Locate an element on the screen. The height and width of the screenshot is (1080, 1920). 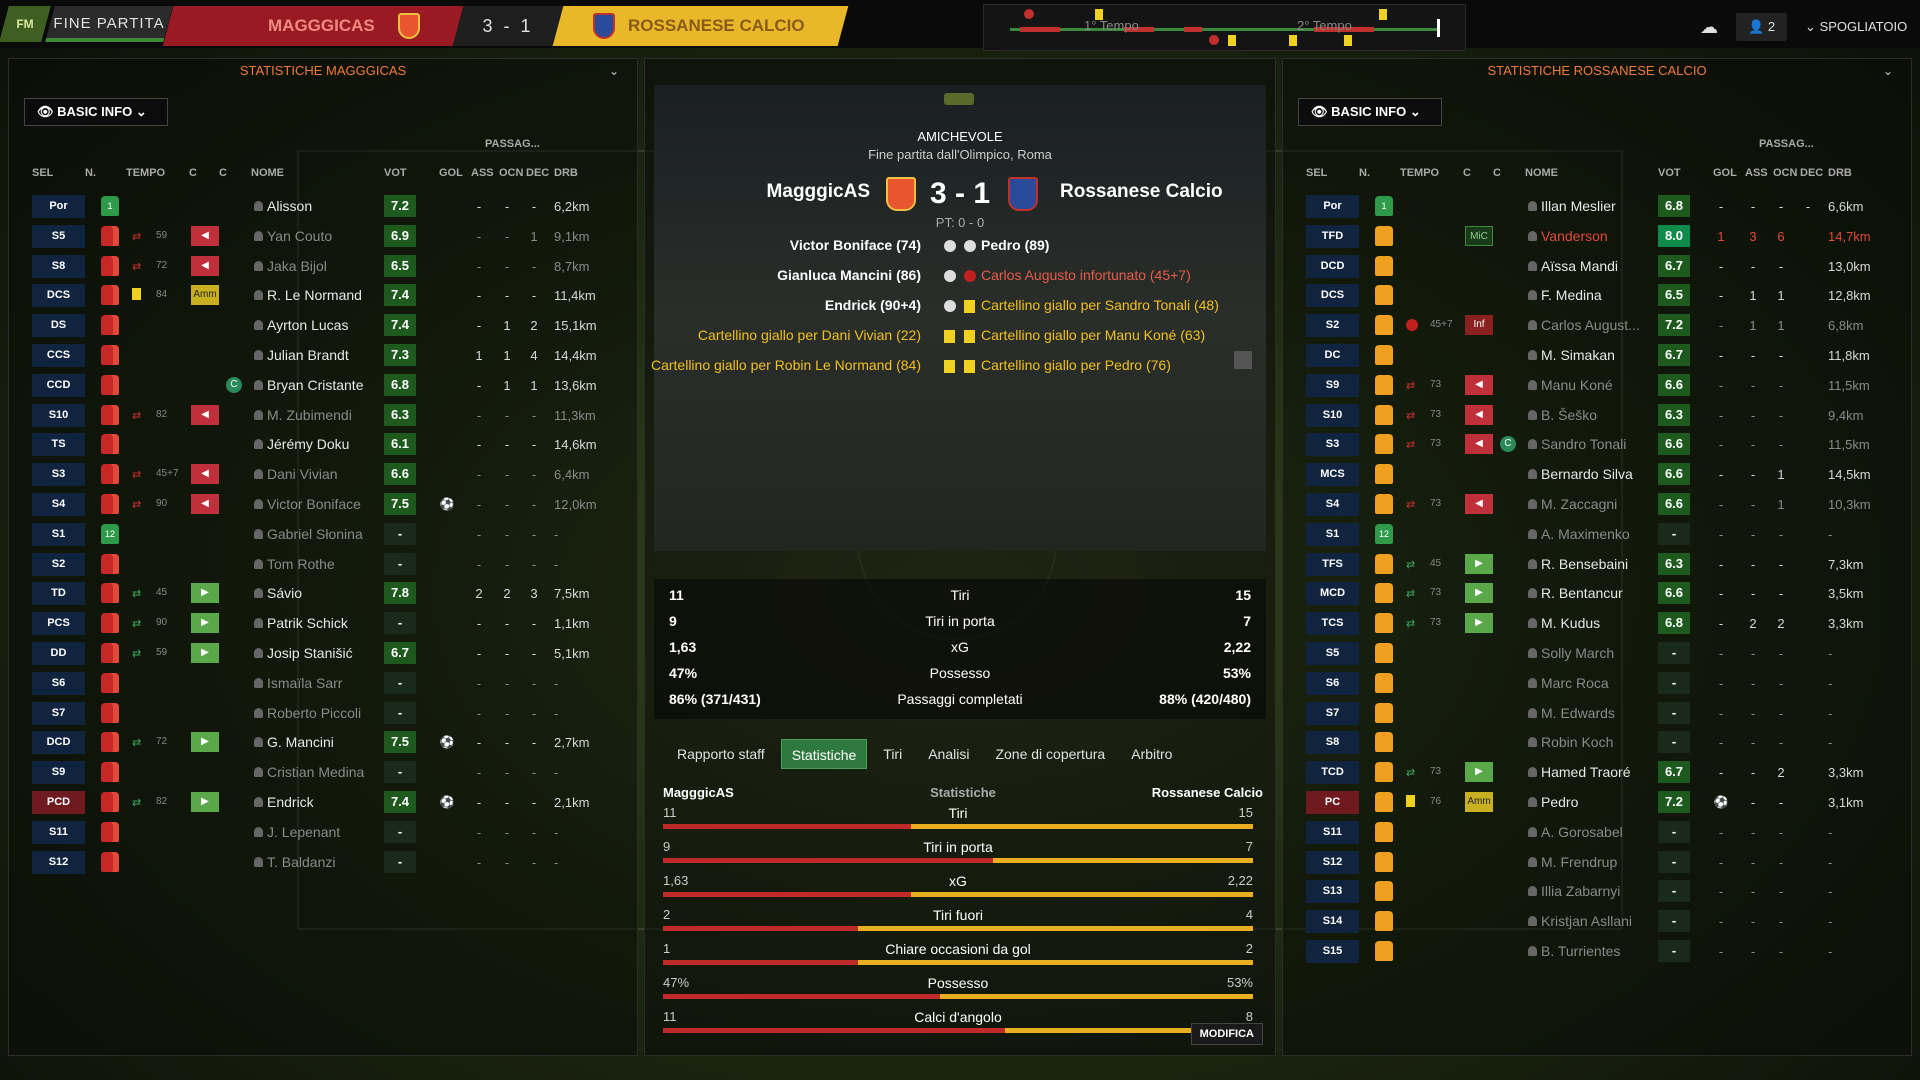
player-name: A. Gorosabel is located at coordinates (1582, 832).